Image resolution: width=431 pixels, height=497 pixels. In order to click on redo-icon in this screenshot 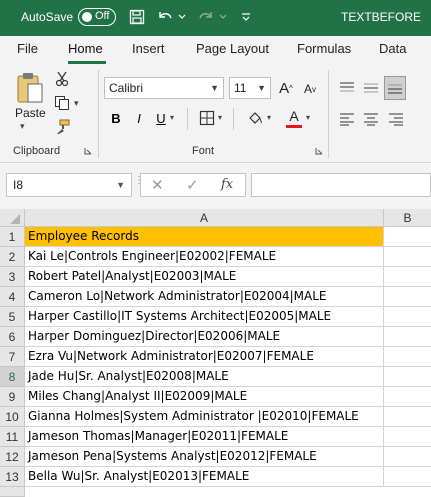, I will do `click(206, 17)`.